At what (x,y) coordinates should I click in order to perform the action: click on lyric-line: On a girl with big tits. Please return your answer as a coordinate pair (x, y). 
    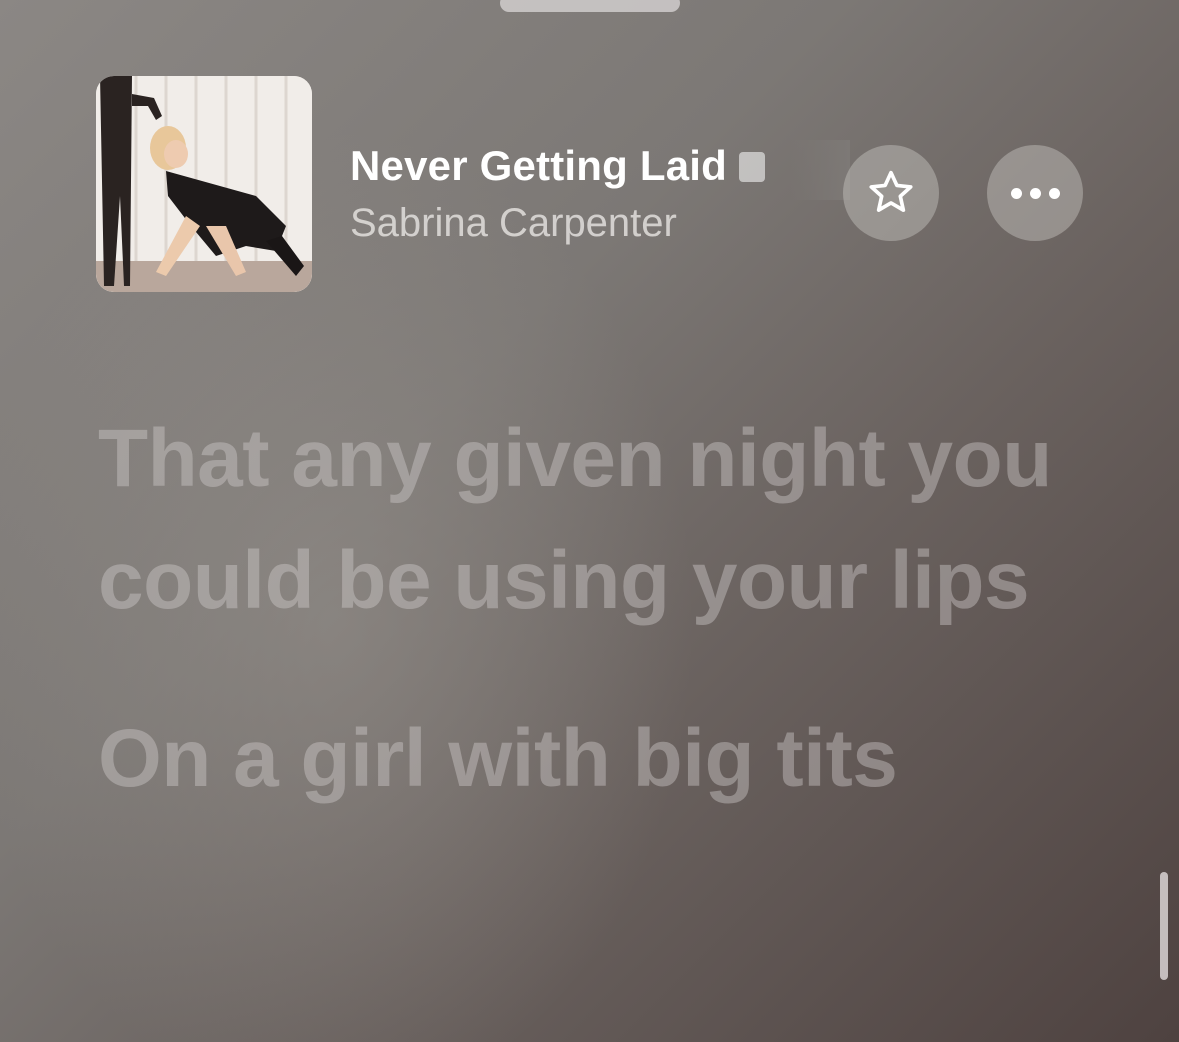
    Looking at the image, I should click on (618, 759).